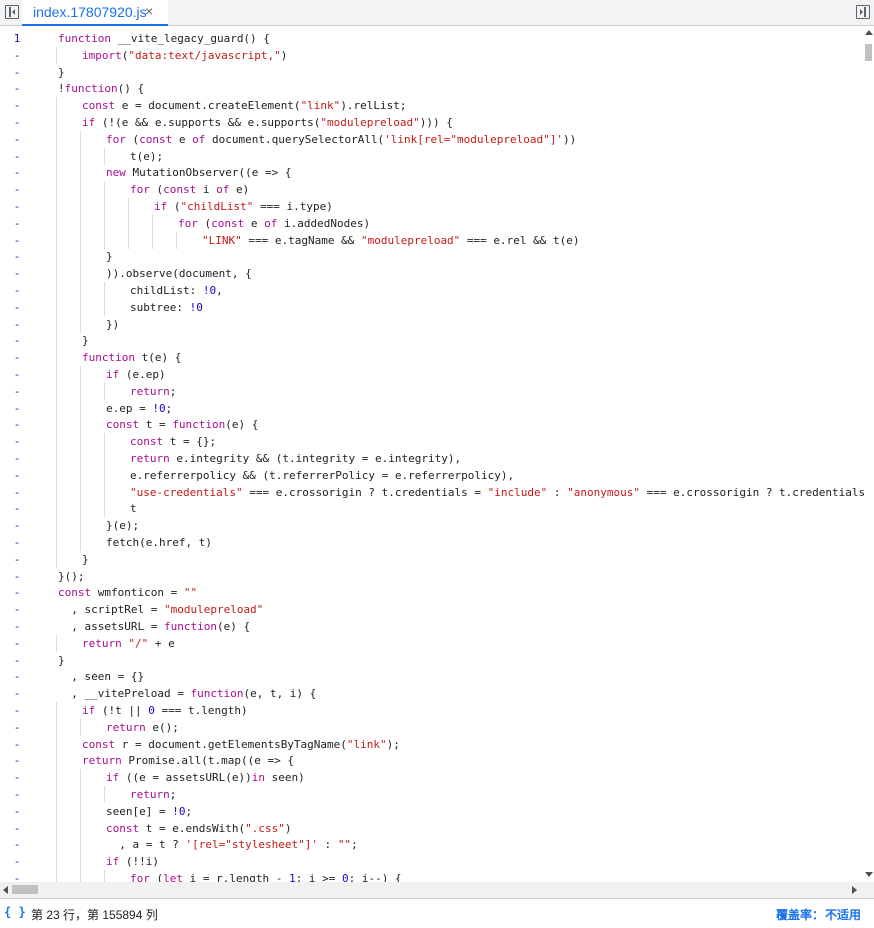 The width and height of the screenshot is (874, 928). What do you see at coordinates (432, 609) in the screenshot?
I see `code-line: - , scriptRel = "modulepreload"` at bounding box center [432, 609].